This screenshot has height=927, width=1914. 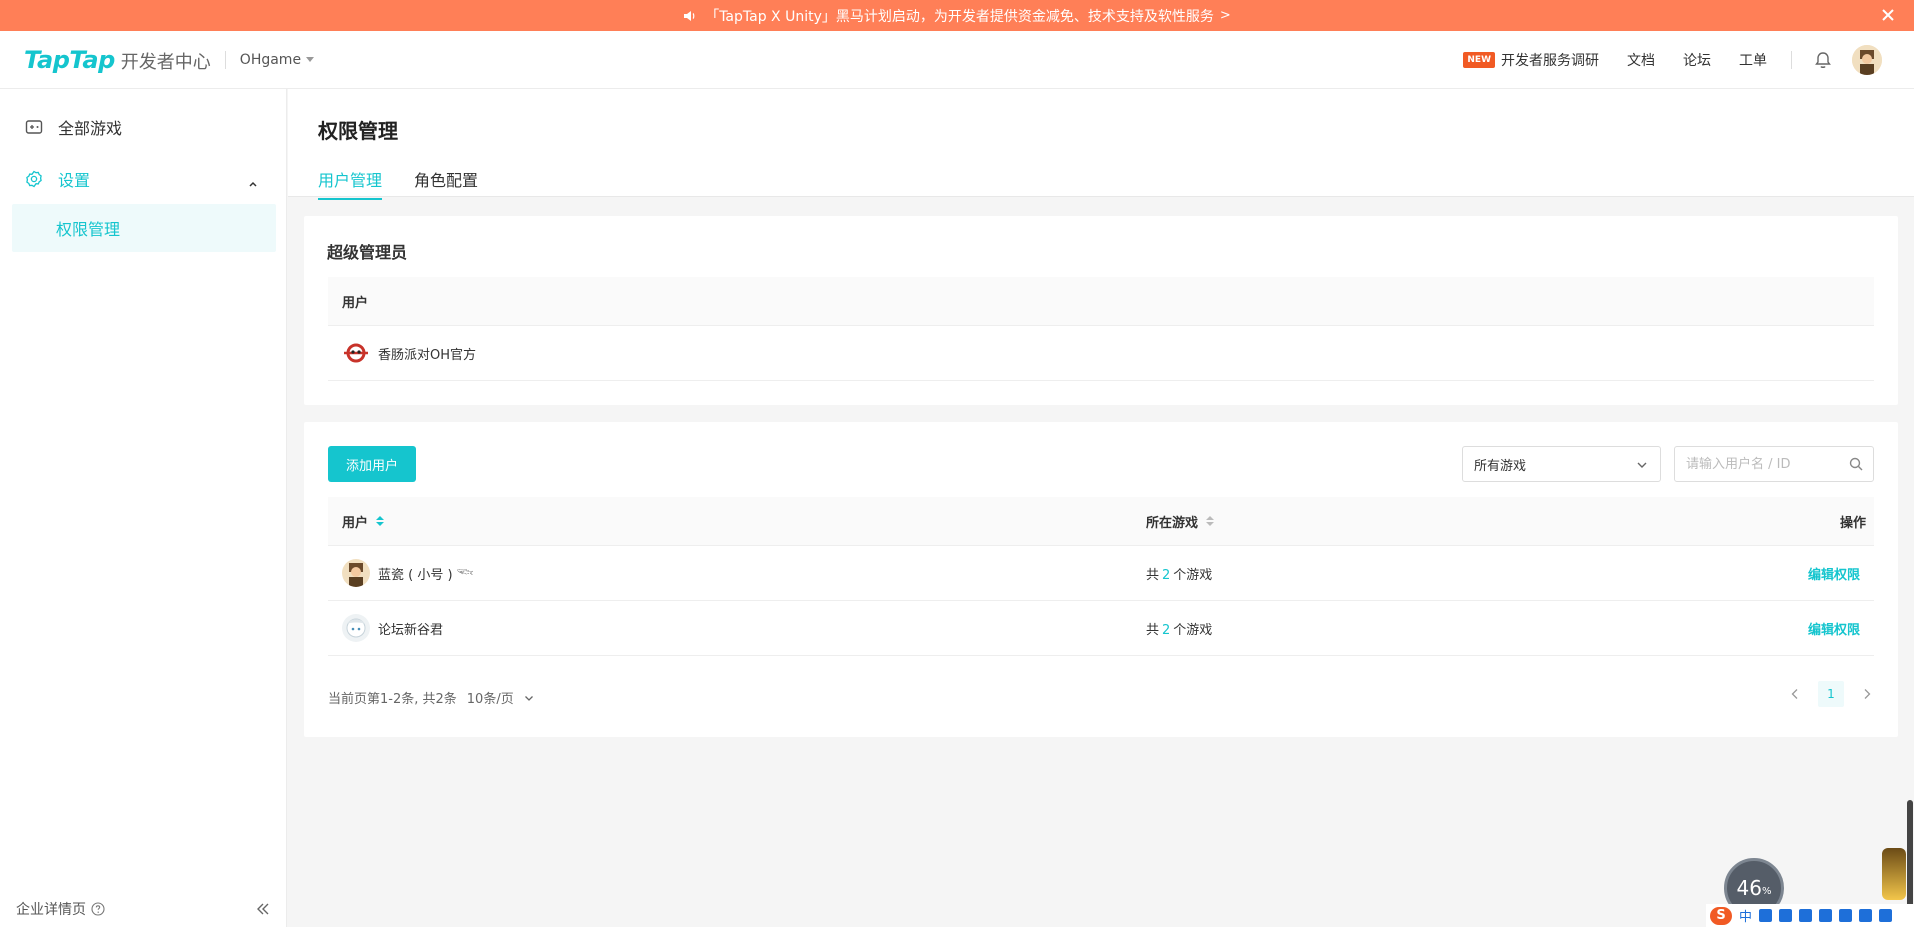 I want to click on caret-down-icon, so click(x=310, y=59).